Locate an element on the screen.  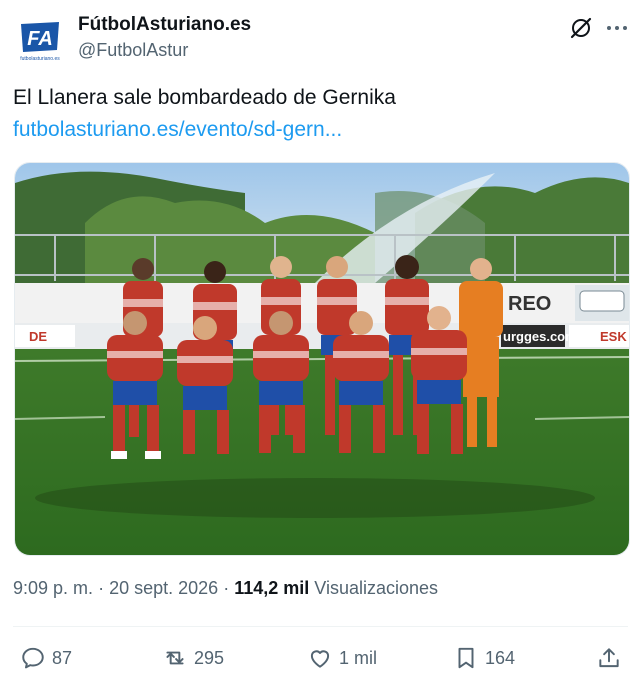
banner-text-3: ESK is located at coordinates (613, 336).